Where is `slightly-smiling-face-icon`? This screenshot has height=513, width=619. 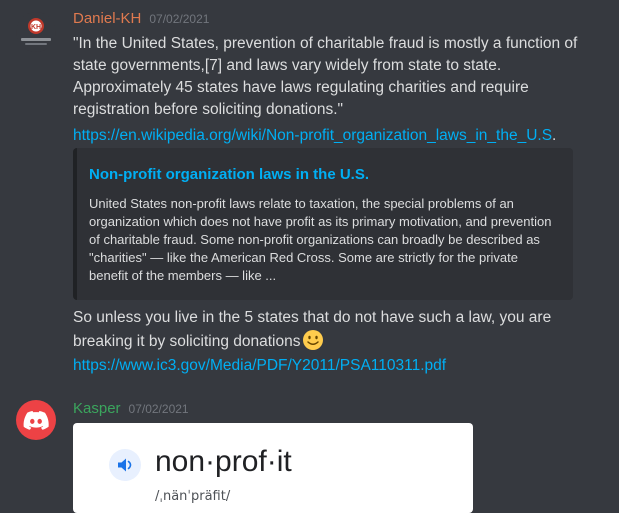 slightly-smiling-face-icon is located at coordinates (313, 340).